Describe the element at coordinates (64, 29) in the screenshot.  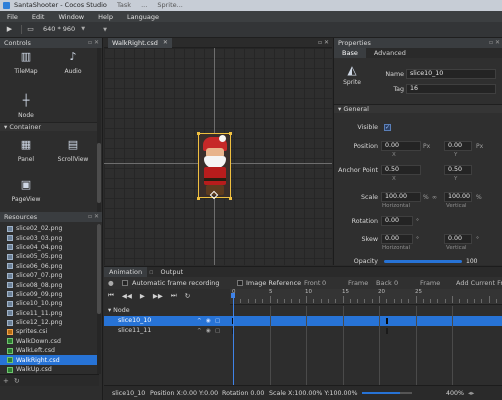
I see `resolution-select: 640 * 960 ▼` at that location.